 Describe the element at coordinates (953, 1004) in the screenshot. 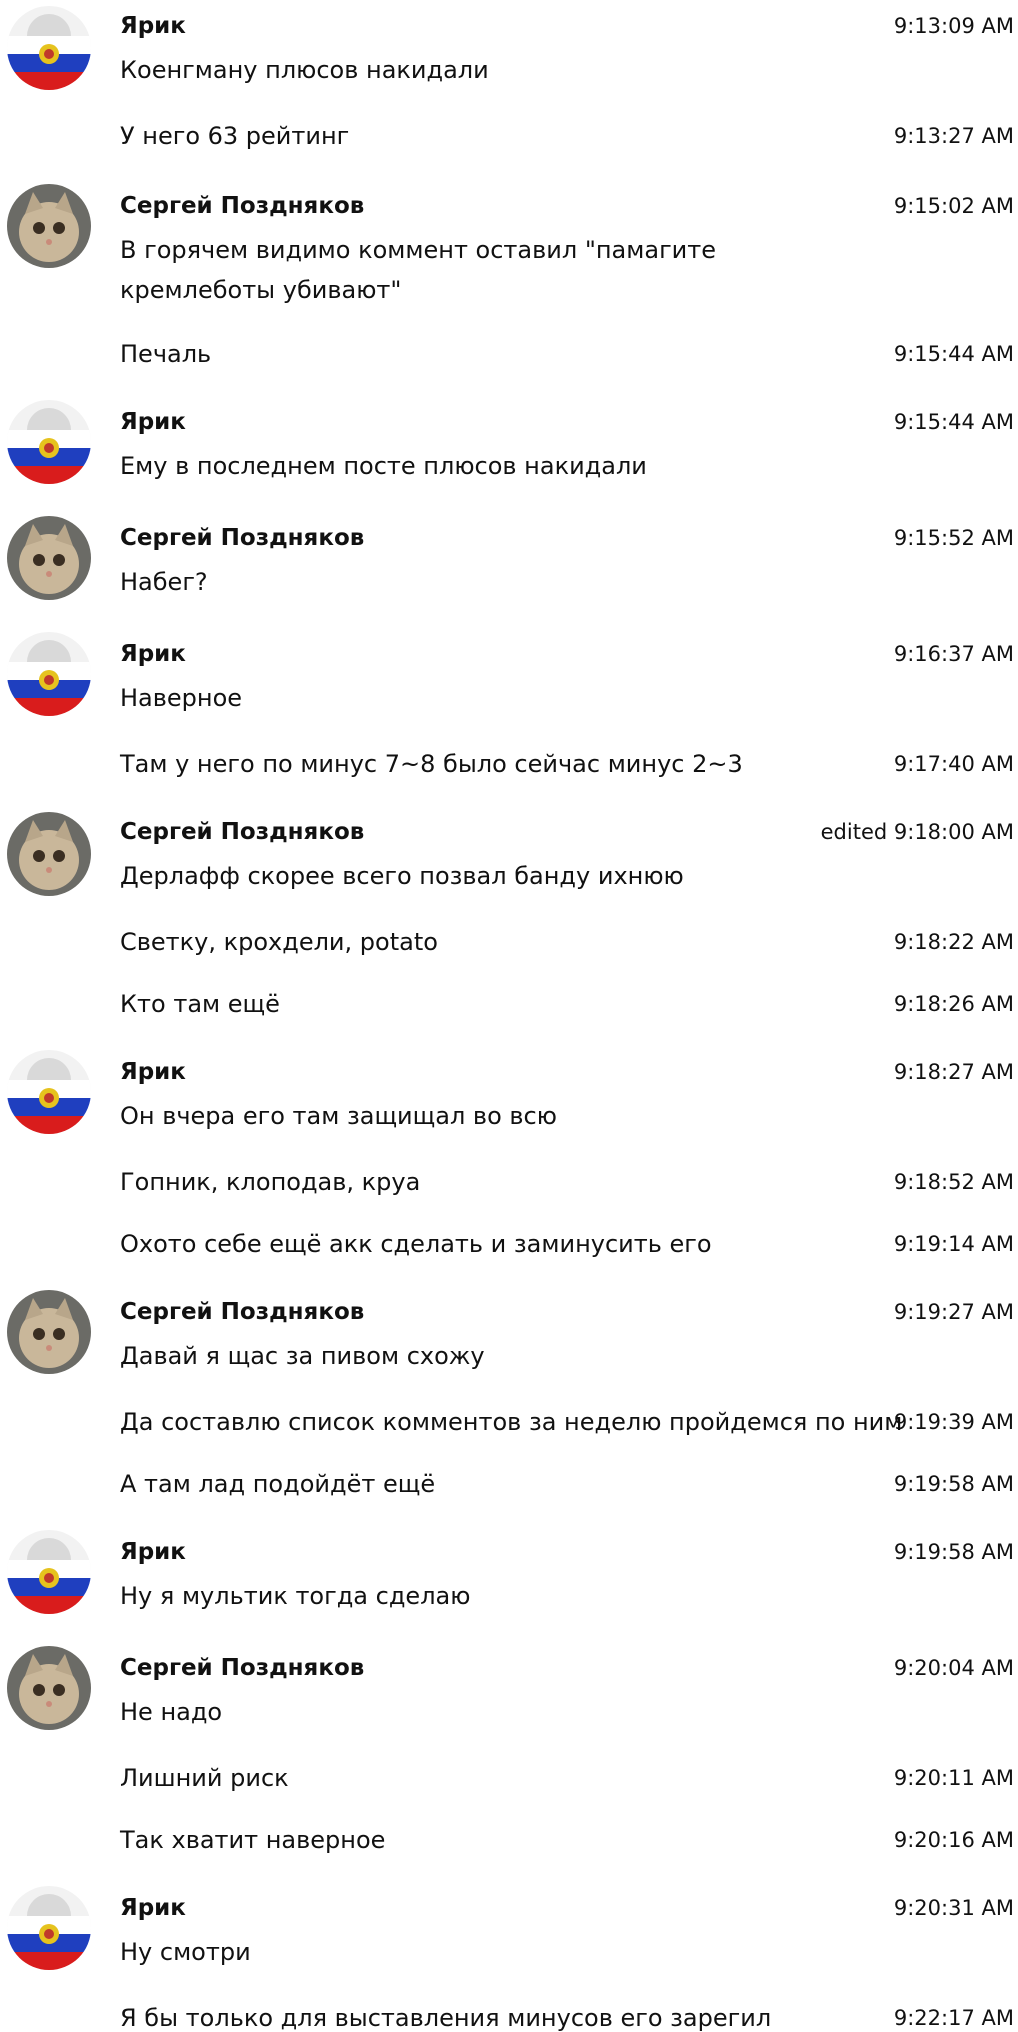

I see `message-time: 9:18:26 AM` at that location.